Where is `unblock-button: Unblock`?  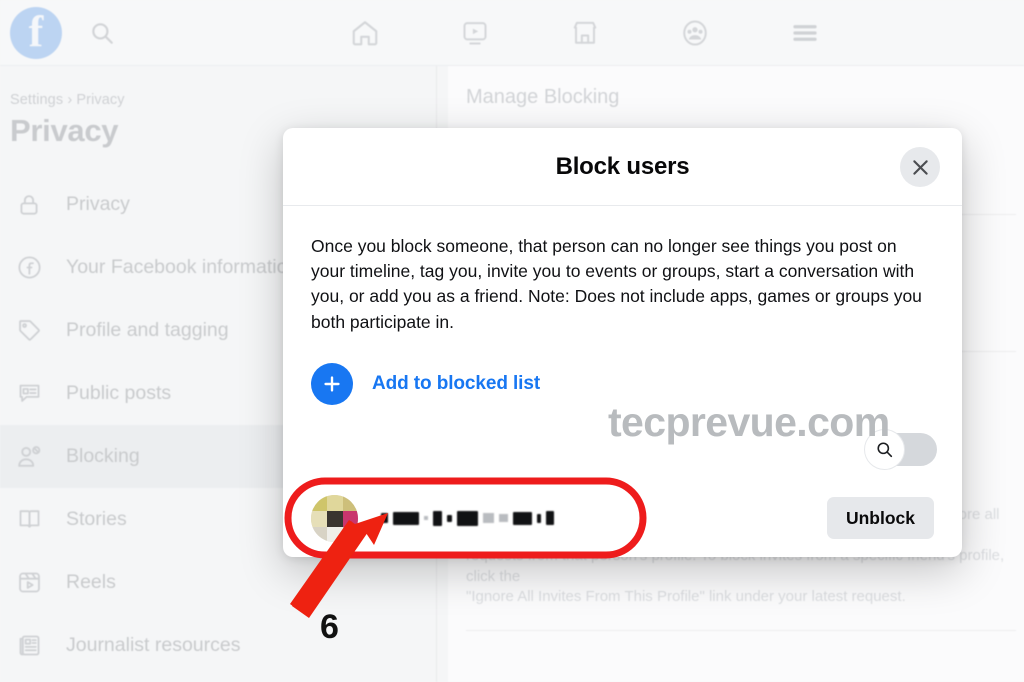
unblock-button: Unblock is located at coordinates (880, 518).